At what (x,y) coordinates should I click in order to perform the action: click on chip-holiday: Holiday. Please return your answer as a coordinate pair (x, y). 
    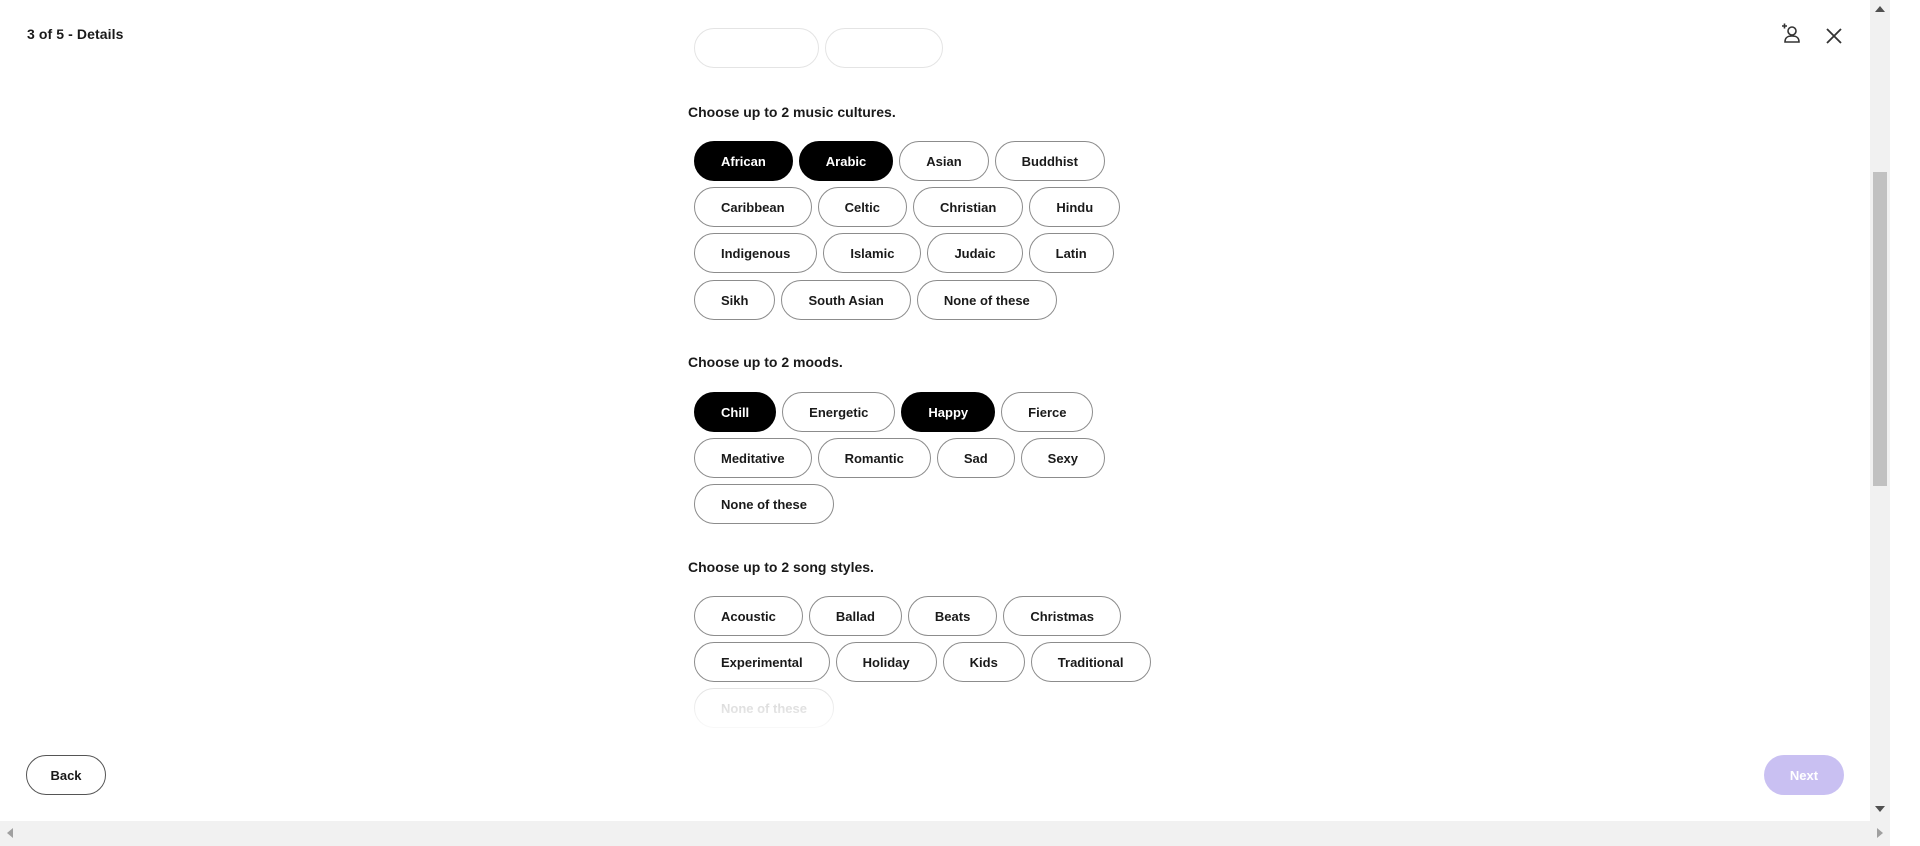
    Looking at the image, I should click on (886, 662).